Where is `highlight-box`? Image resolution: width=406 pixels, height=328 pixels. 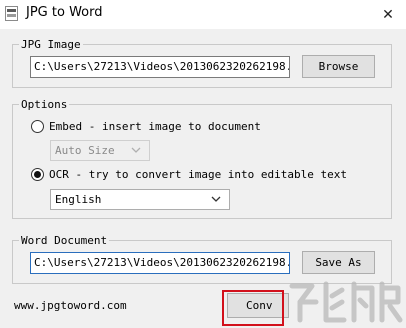 highlight-box is located at coordinates (253, 308).